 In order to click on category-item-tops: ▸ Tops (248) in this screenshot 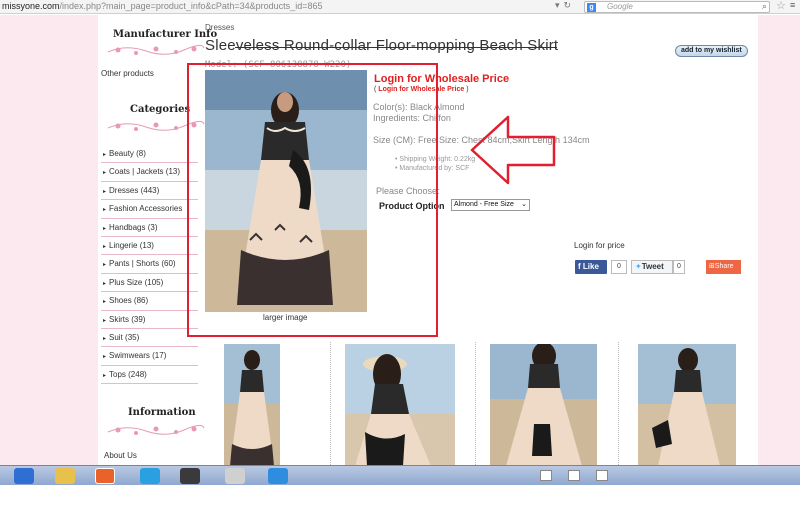, I will do `click(149, 375)`.